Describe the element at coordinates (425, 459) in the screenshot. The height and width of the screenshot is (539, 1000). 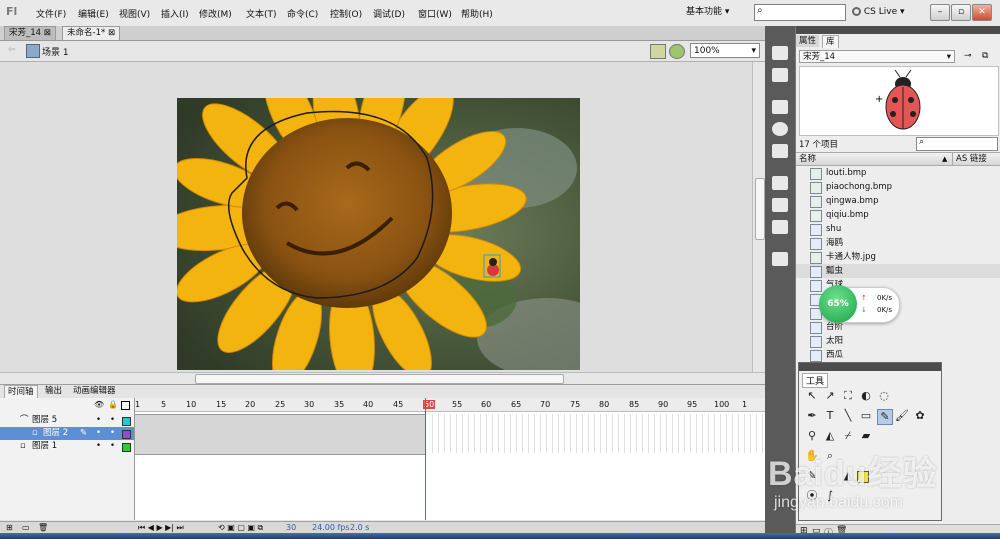
I see `playhead` at that location.